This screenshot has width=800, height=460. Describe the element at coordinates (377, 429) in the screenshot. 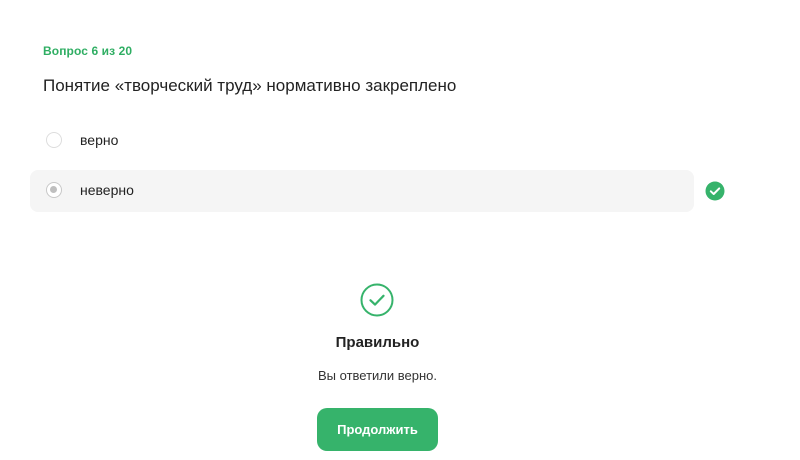

I see `continue-button: Продолжить` at that location.